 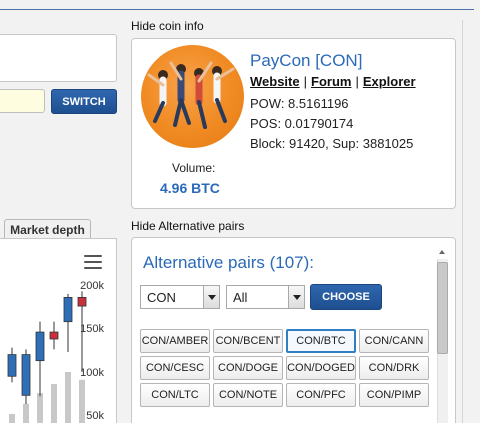 What do you see at coordinates (346, 297) in the screenshot?
I see `choose-button: CHOOSE` at bounding box center [346, 297].